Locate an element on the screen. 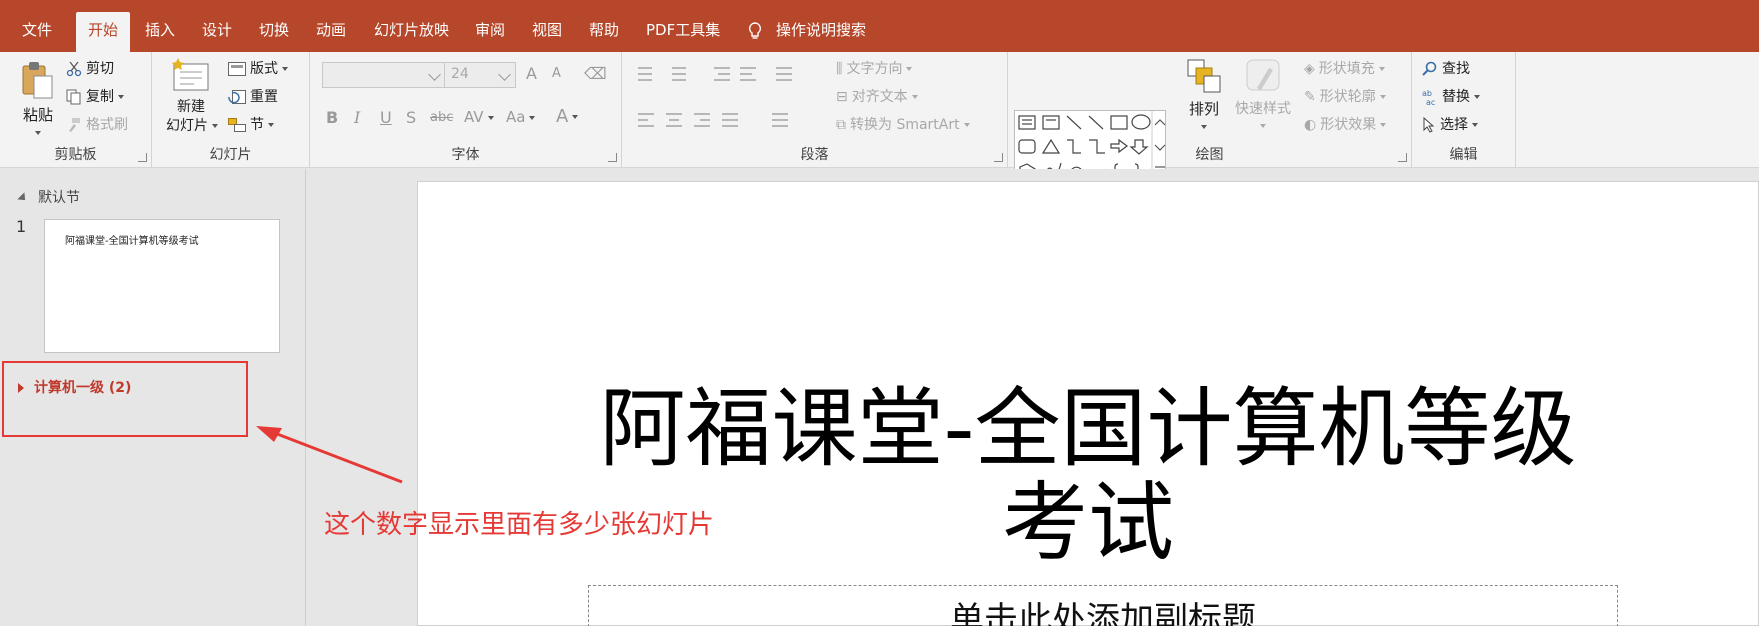 This screenshot has height=626, width=1759. tab-review: 审阅 is located at coordinates (490, 32).